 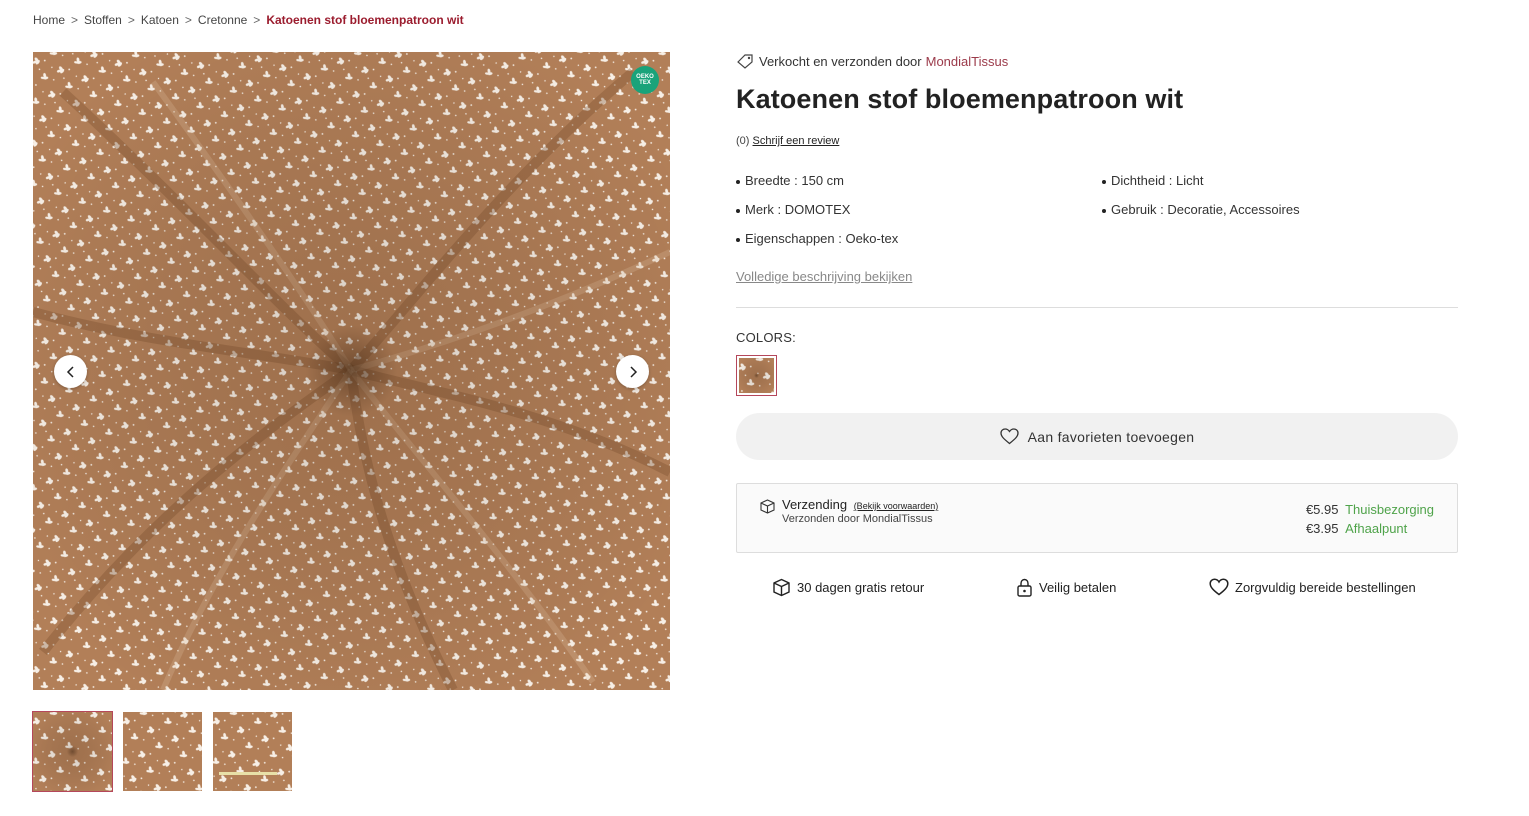 What do you see at coordinates (1322, 528) in the screenshot?
I see `shipping-price: €3.95` at bounding box center [1322, 528].